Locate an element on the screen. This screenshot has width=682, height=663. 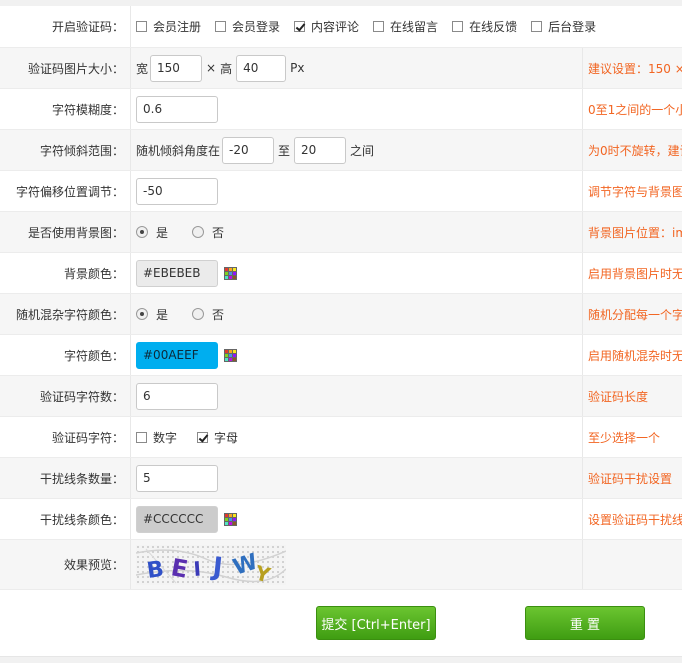
tip-offset: 调节字符与背景图 is located at coordinates (635, 191).